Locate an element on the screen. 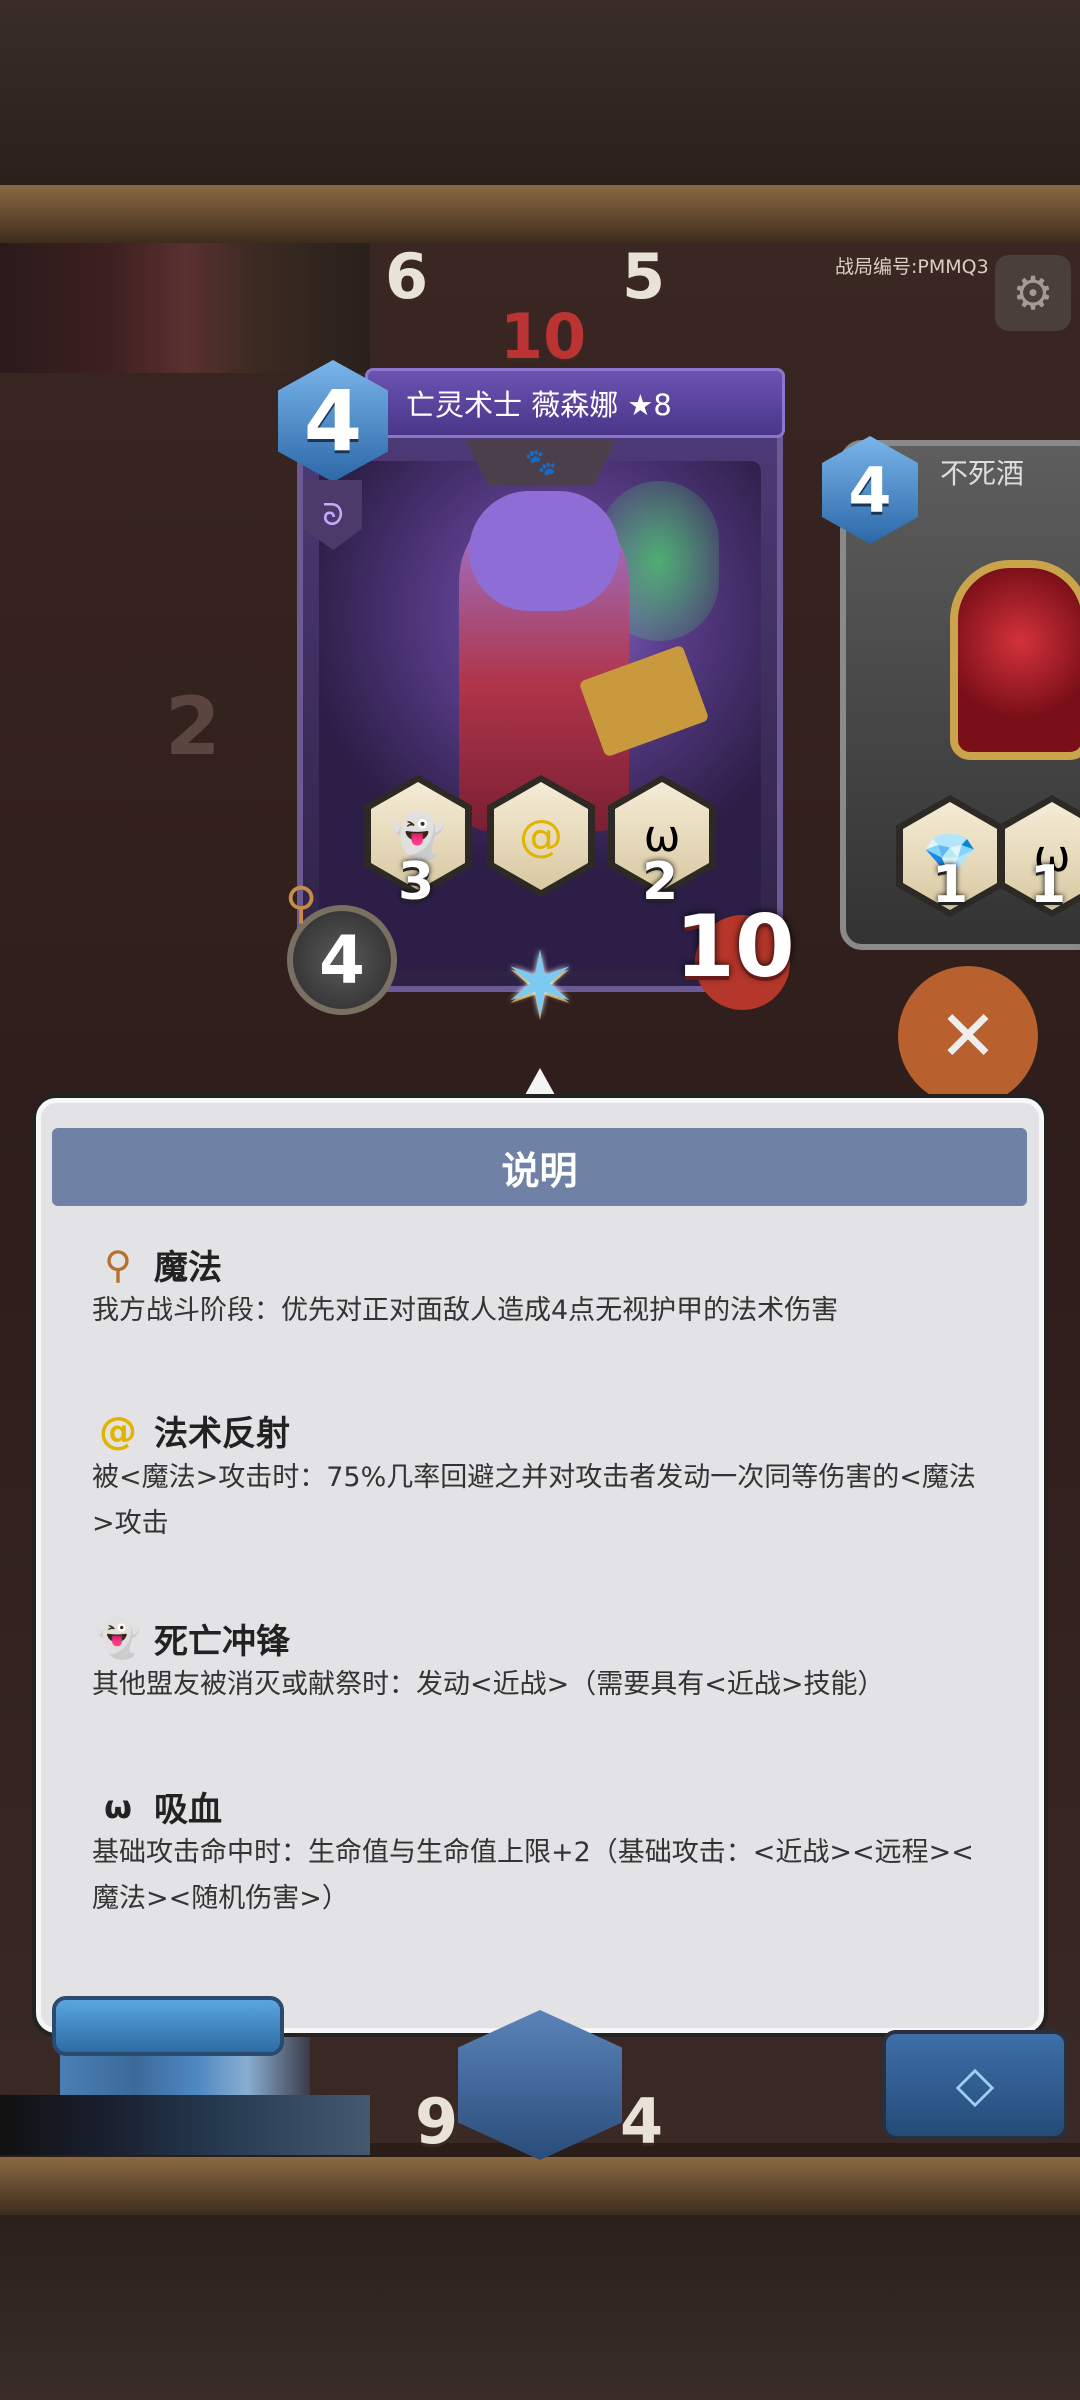 The width and height of the screenshot is (1080, 2400). section-title-text: 法术反射 is located at coordinates (222, 1434).